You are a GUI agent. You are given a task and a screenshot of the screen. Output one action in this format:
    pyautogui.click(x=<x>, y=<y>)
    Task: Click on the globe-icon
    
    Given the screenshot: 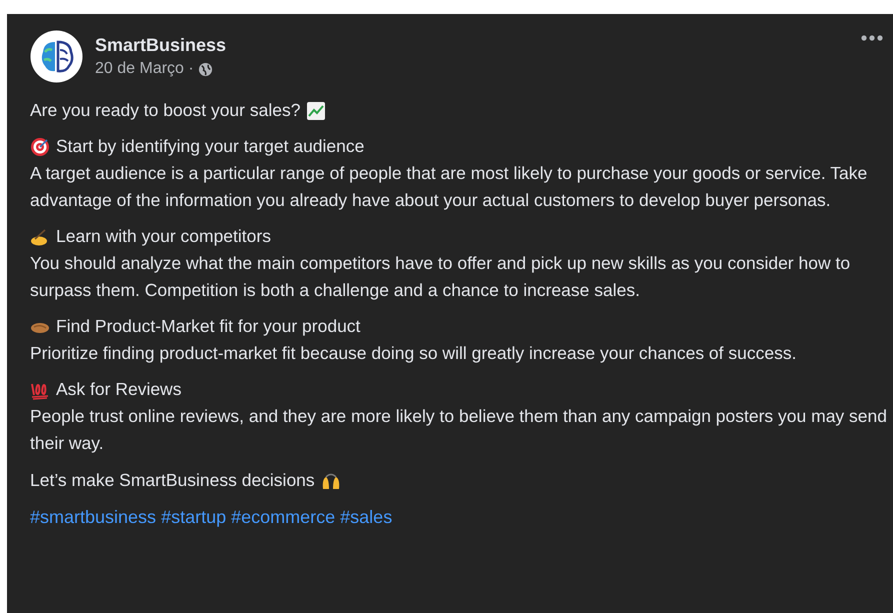 What is the action you would take?
    pyautogui.click(x=205, y=69)
    